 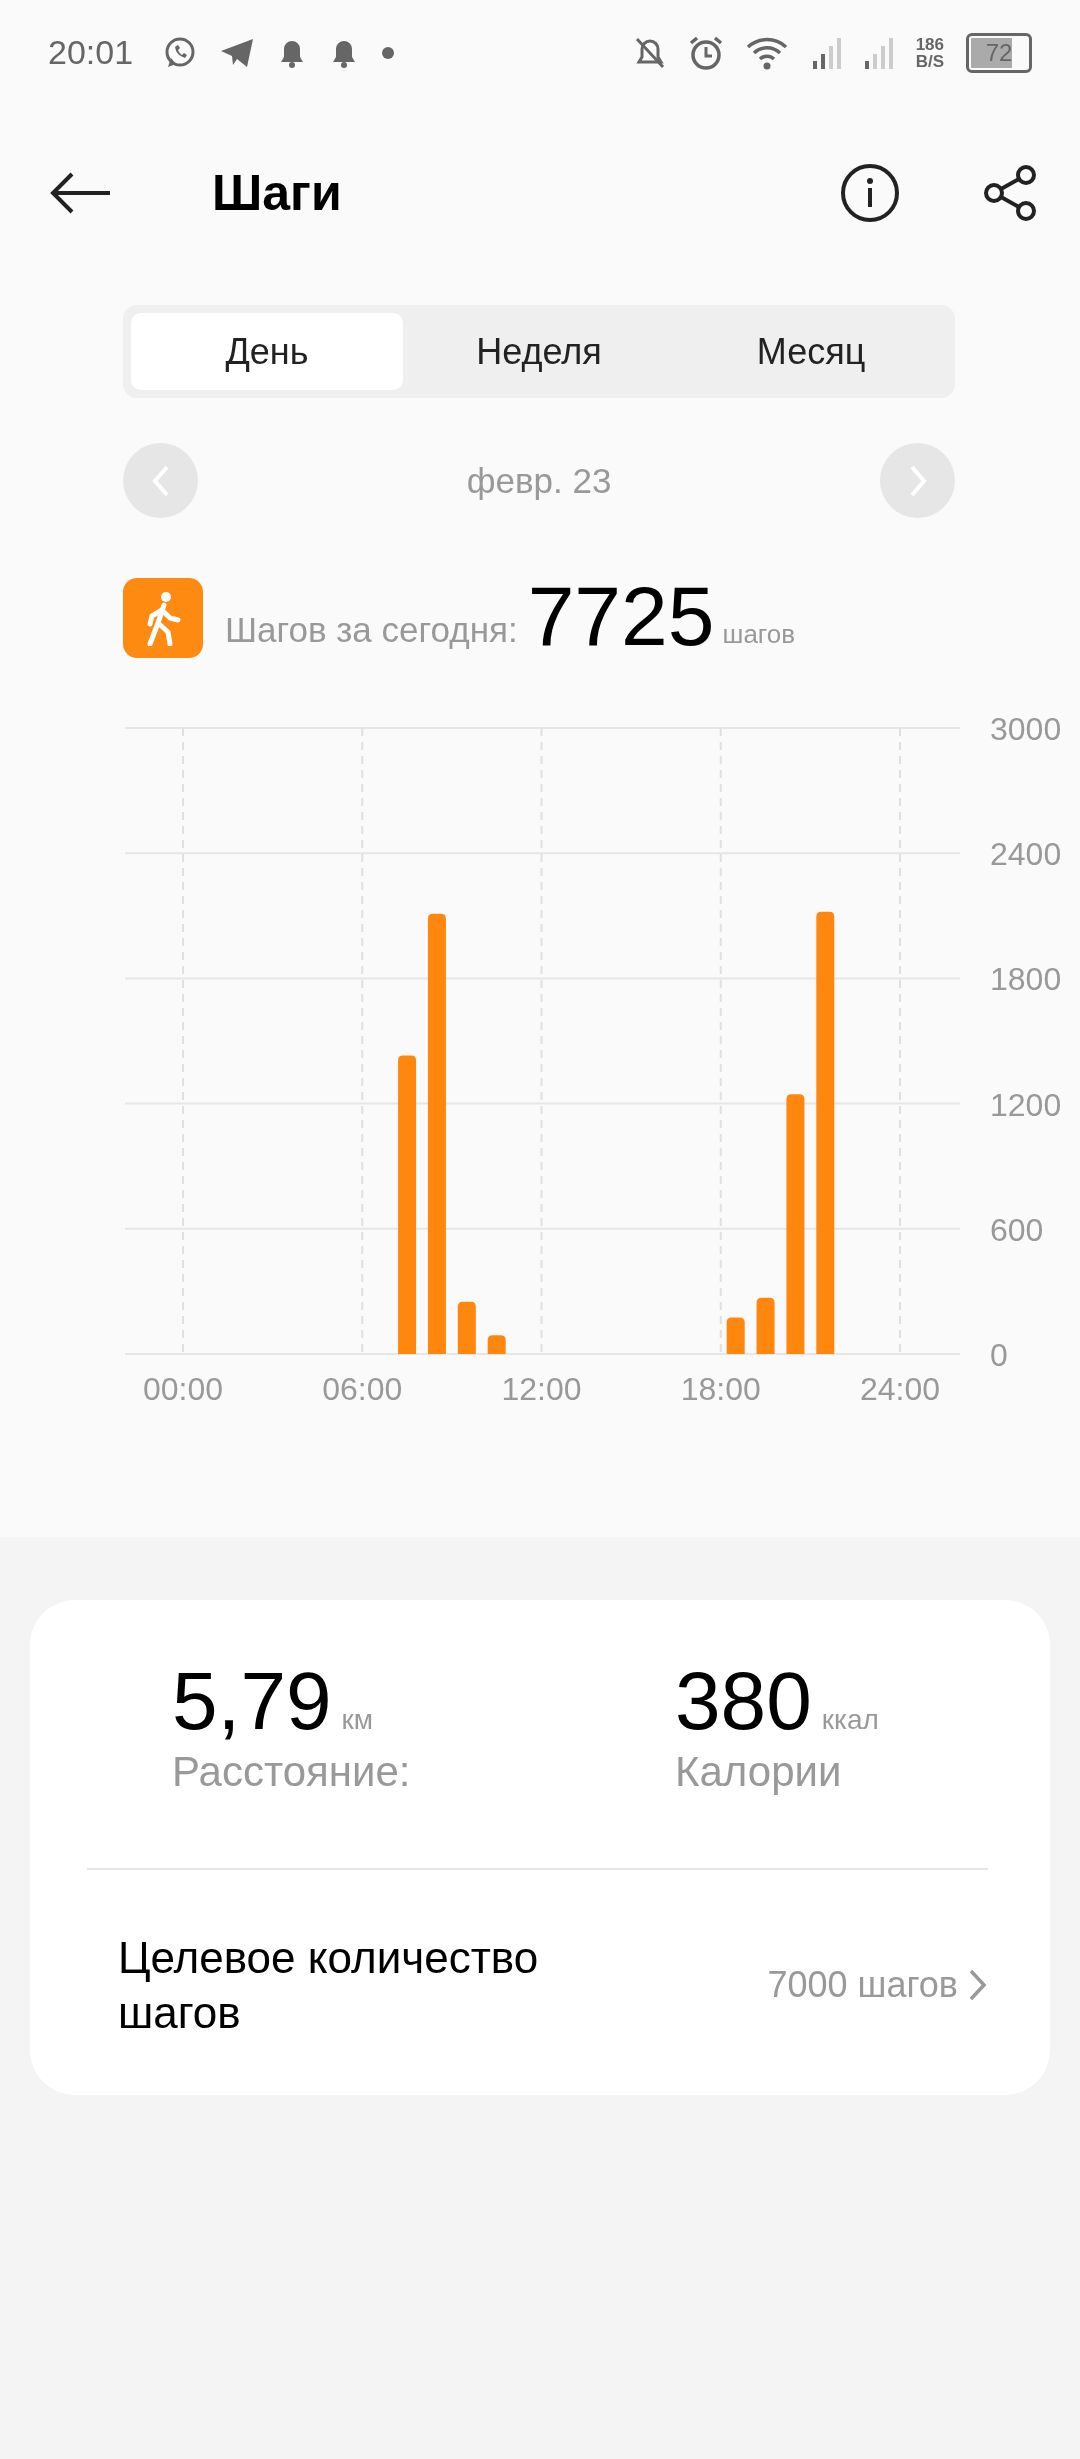 What do you see at coordinates (1026, 729) in the screenshot?
I see `axis-label: 3000` at bounding box center [1026, 729].